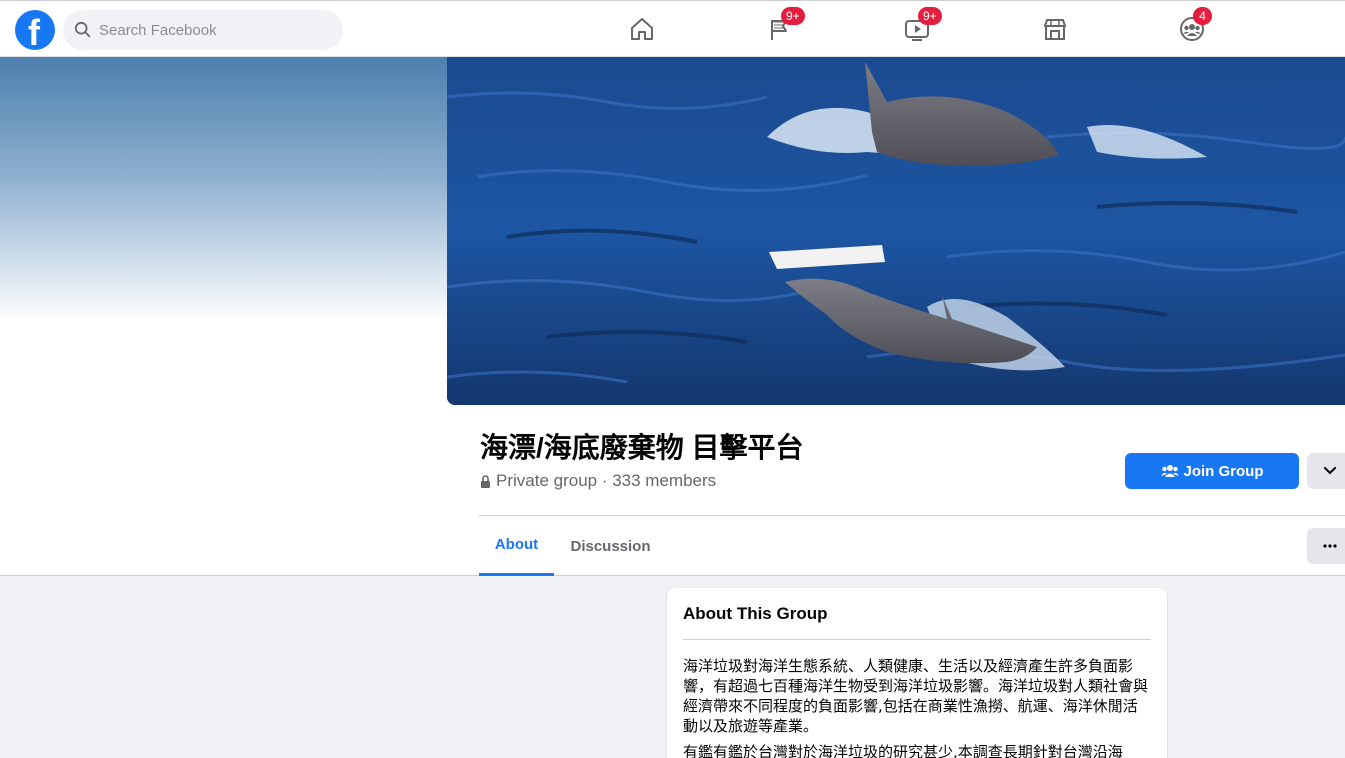 Image resolution: width=1345 pixels, height=758 pixels. Describe the element at coordinates (516, 546) in the screenshot. I see `tab-about: About` at that location.